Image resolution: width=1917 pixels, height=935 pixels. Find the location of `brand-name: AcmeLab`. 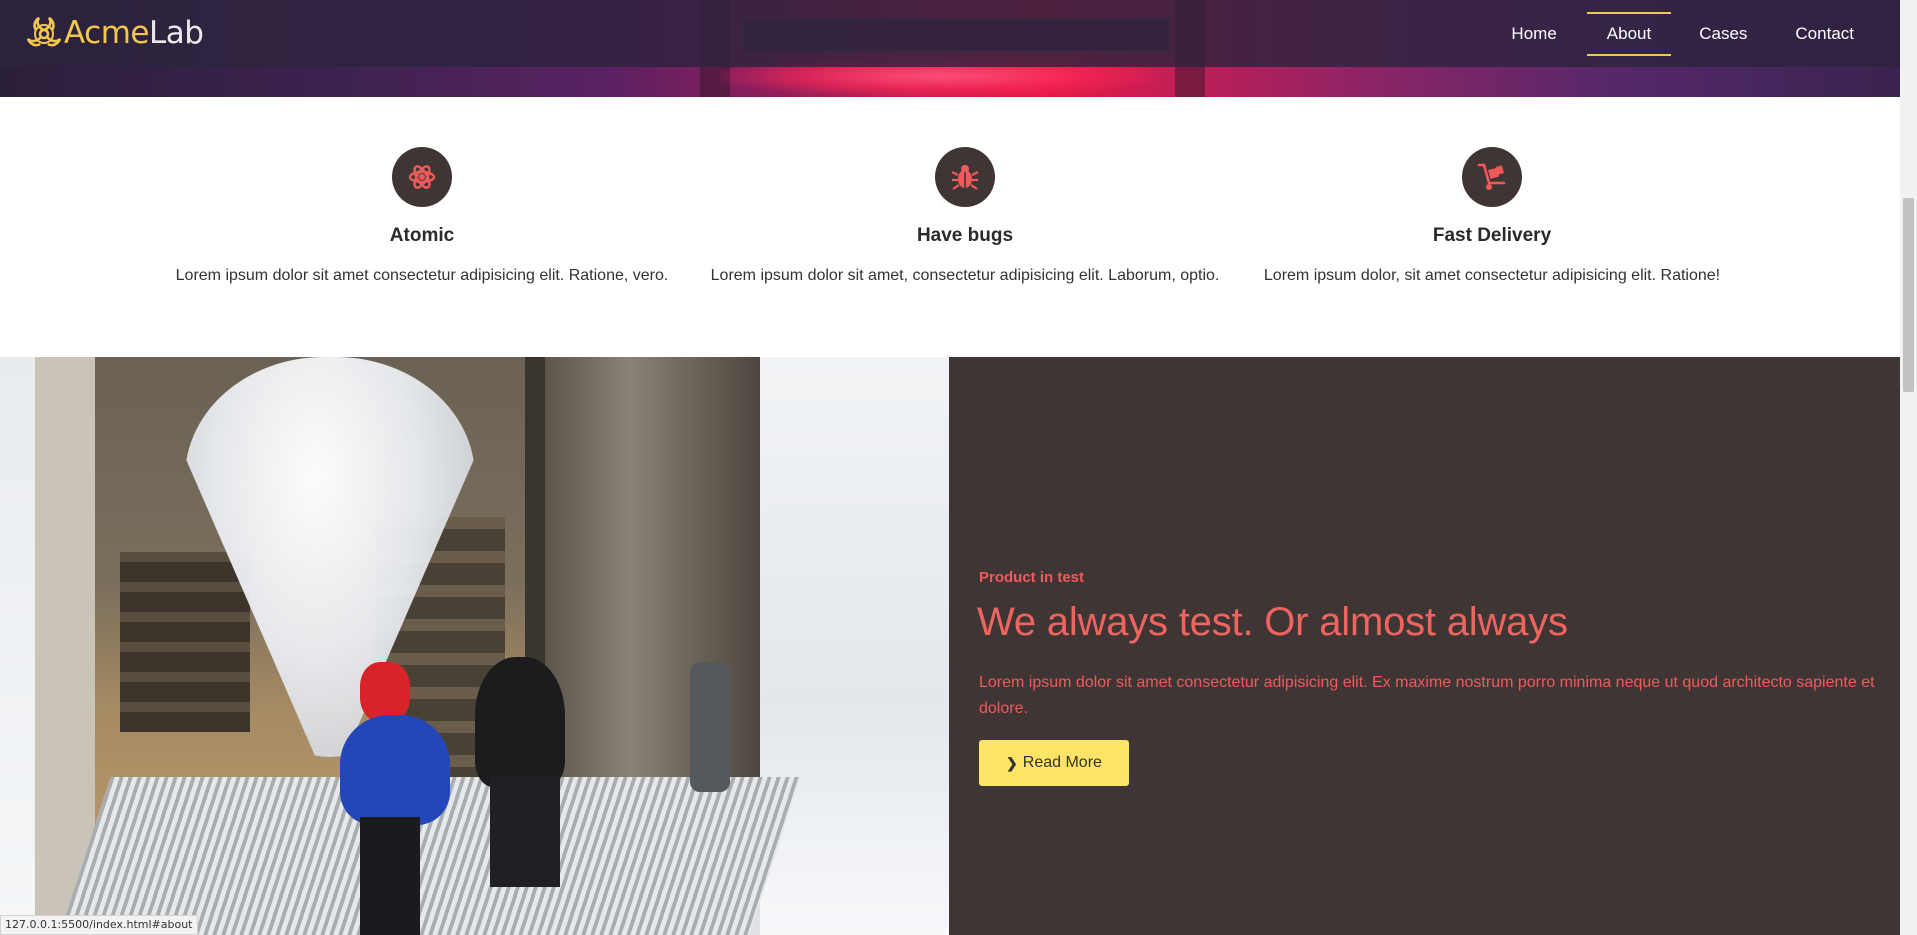

brand-name: AcmeLab is located at coordinates (134, 33).